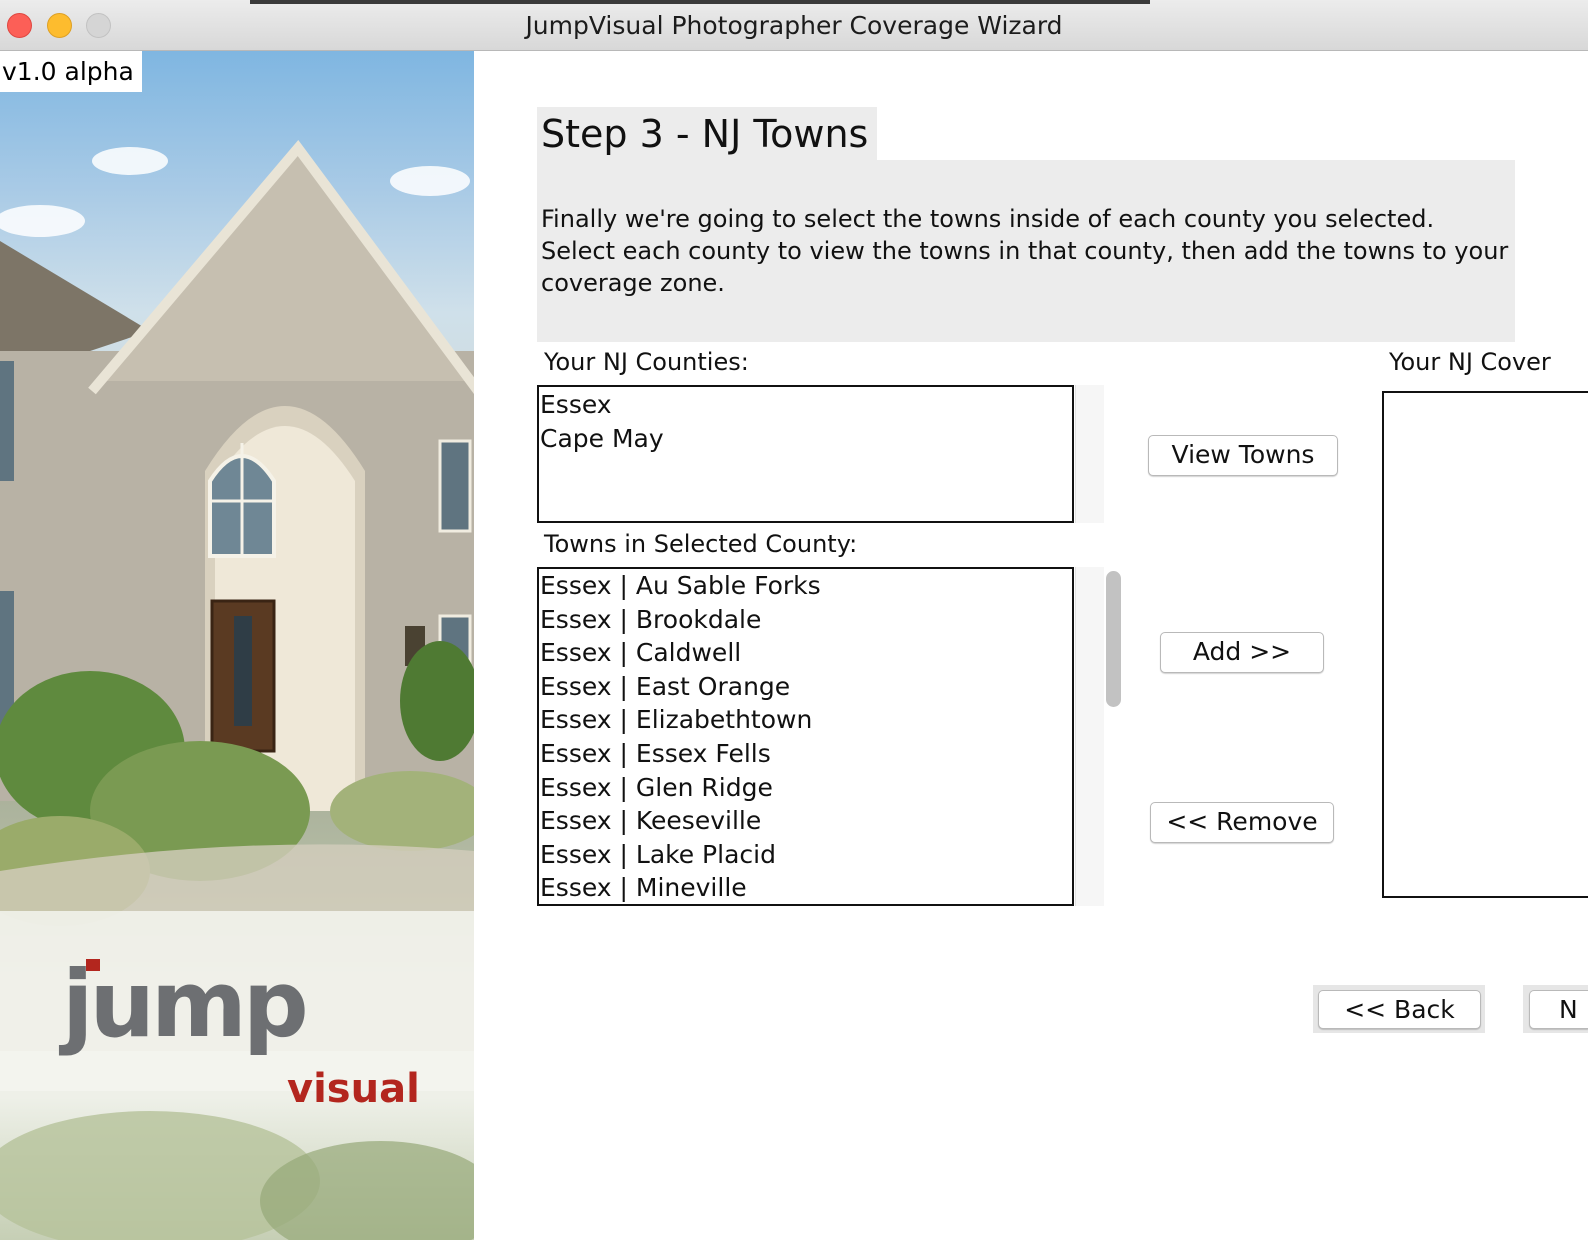 The height and width of the screenshot is (1240, 1588). What do you see at coordinates (1558, 1009) in the screenshot?
I see `next-button: N` at bounding box center [1558, 1009].